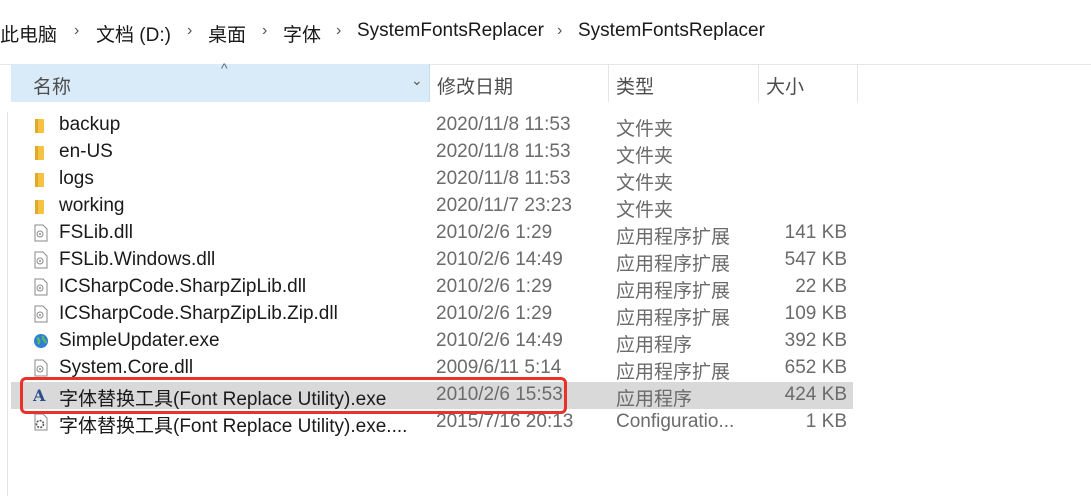  Describe the element at coordinates (432, 207) in the screenshot. I see `file-row: working 2020/11/7 23:23 文件夹` at that location.